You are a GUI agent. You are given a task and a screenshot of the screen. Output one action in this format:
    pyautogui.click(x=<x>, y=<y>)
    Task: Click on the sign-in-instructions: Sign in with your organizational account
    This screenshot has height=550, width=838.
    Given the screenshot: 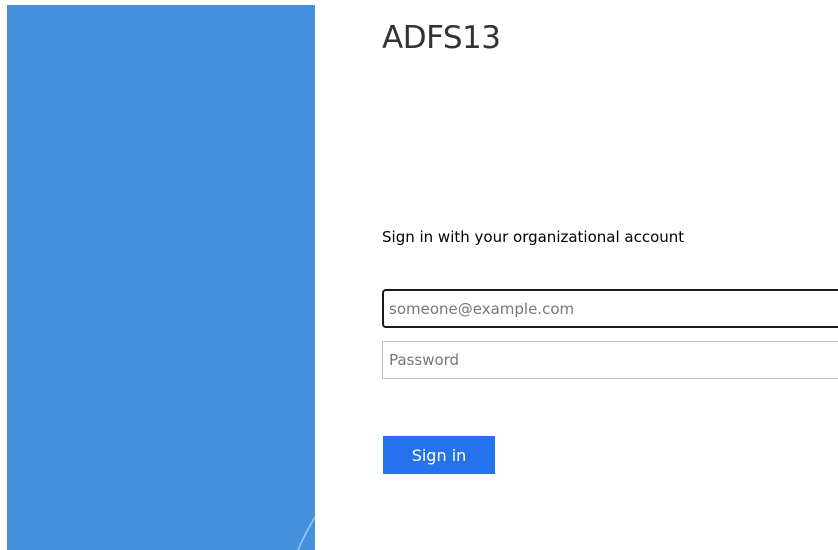 What is the action you would take?
    pyautogui.click(x=533, y=237)
    